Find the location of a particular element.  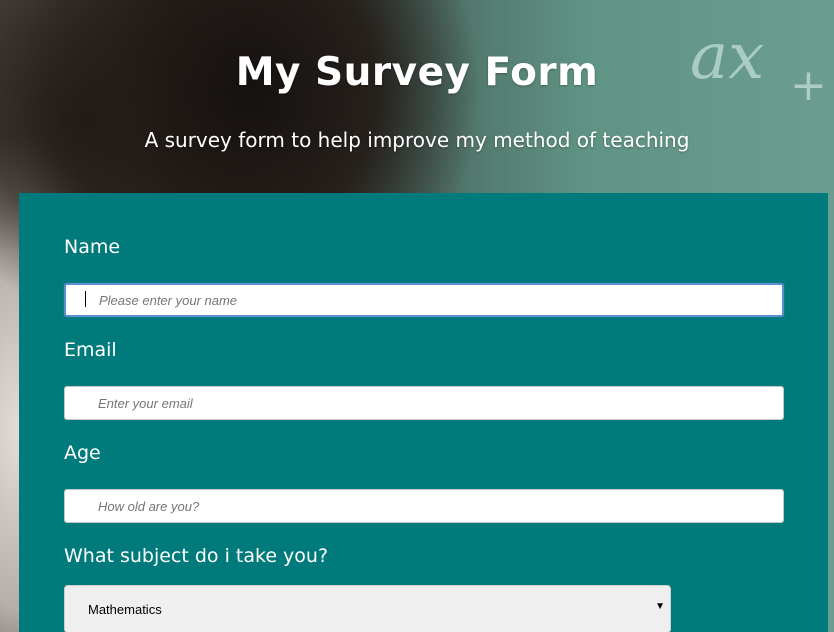

subject-select: Mathematics ▼ is located at coordinates (367, 608).